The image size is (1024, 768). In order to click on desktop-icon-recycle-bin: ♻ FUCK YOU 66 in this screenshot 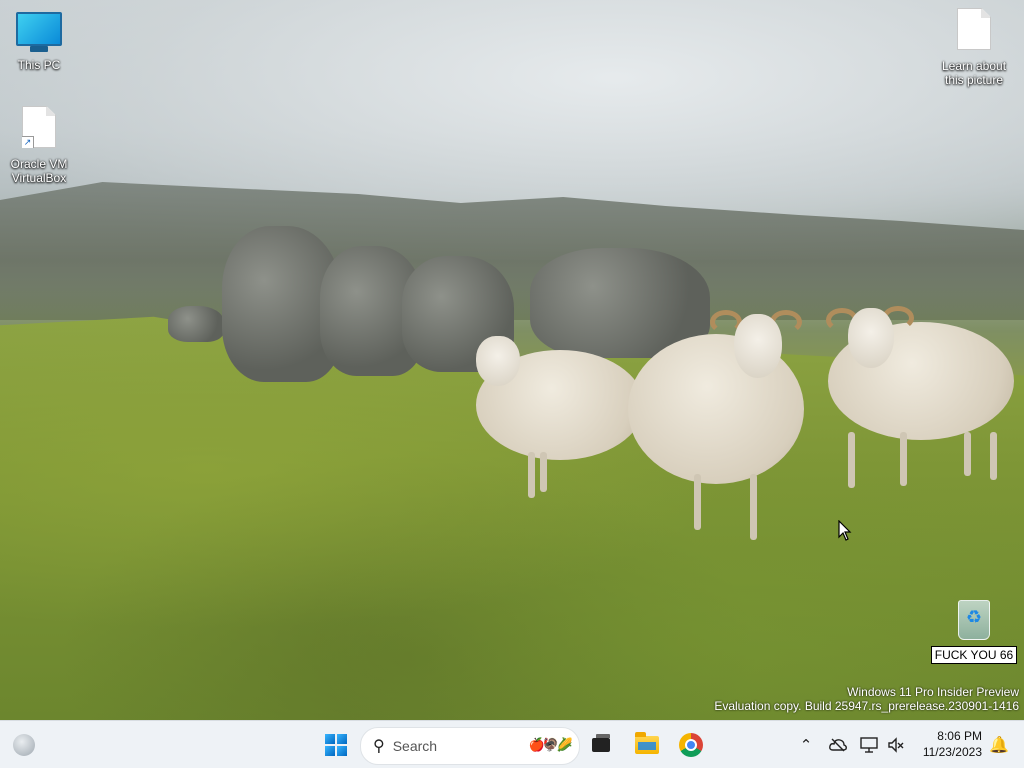, I will do `click(974, 632)`.